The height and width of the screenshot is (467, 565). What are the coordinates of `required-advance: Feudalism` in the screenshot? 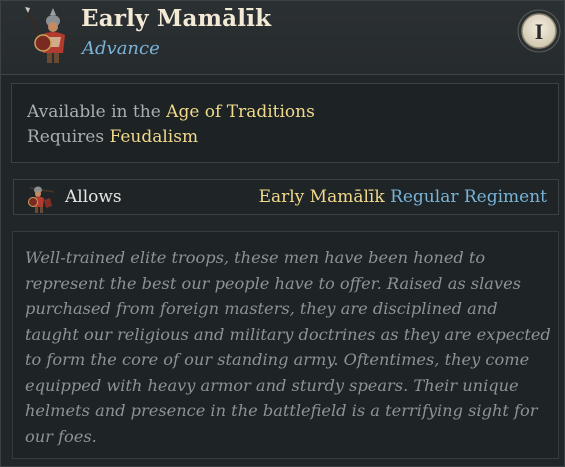 It's located at (154, 137).